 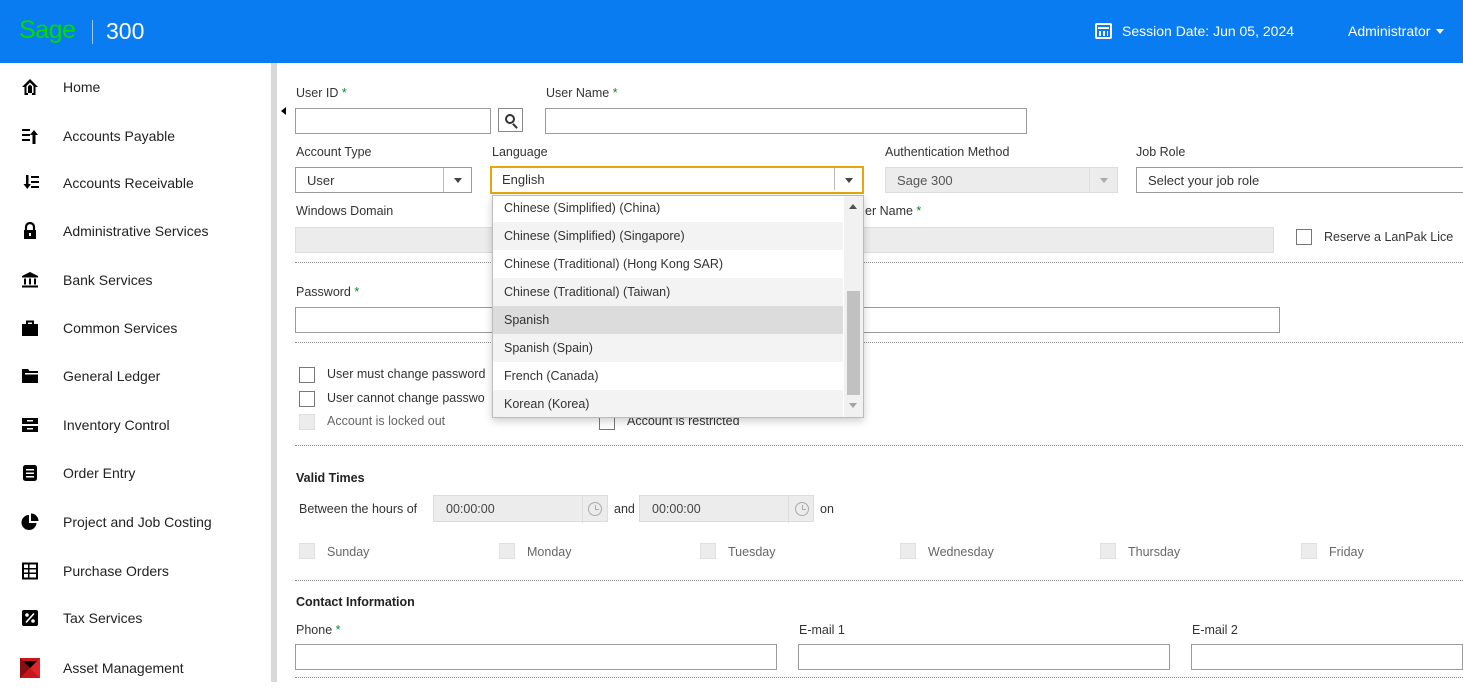 I want to click on scroll-up-icon, so click(x=853, y=206).